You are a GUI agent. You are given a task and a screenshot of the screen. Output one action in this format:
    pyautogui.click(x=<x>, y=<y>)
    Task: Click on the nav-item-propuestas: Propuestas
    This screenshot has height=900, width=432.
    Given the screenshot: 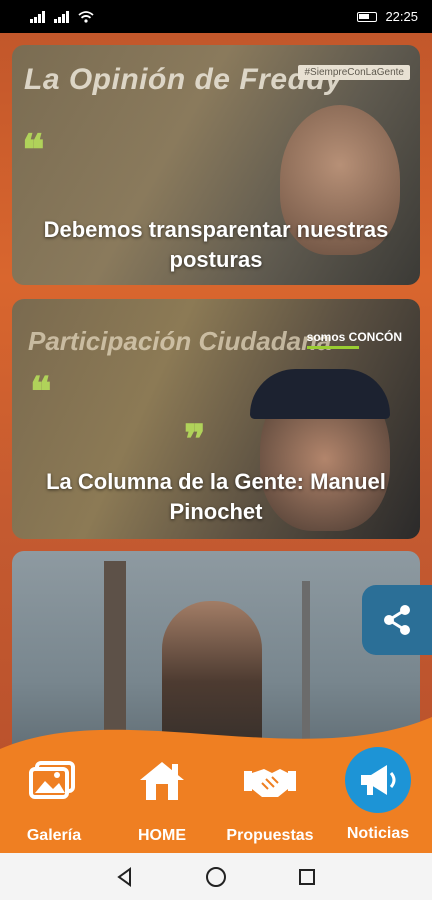 What is the action you would take?
    pyautogui.click(x=270, y=798)
    